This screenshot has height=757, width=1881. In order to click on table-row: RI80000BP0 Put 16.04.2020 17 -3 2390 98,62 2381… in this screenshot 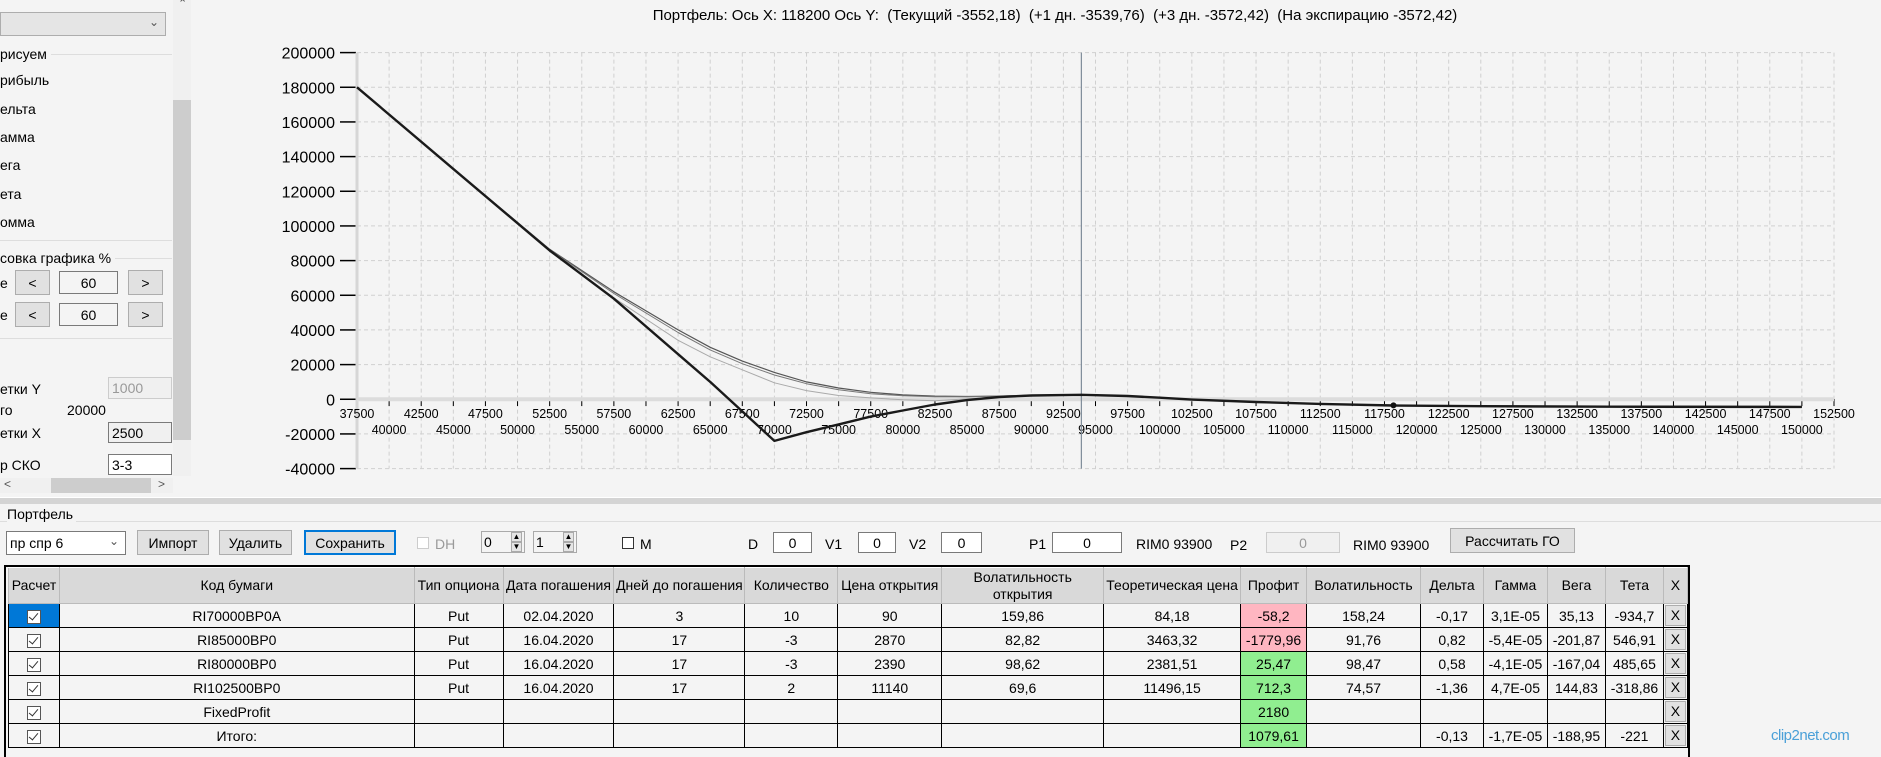, I will do `click(848, 663)`.